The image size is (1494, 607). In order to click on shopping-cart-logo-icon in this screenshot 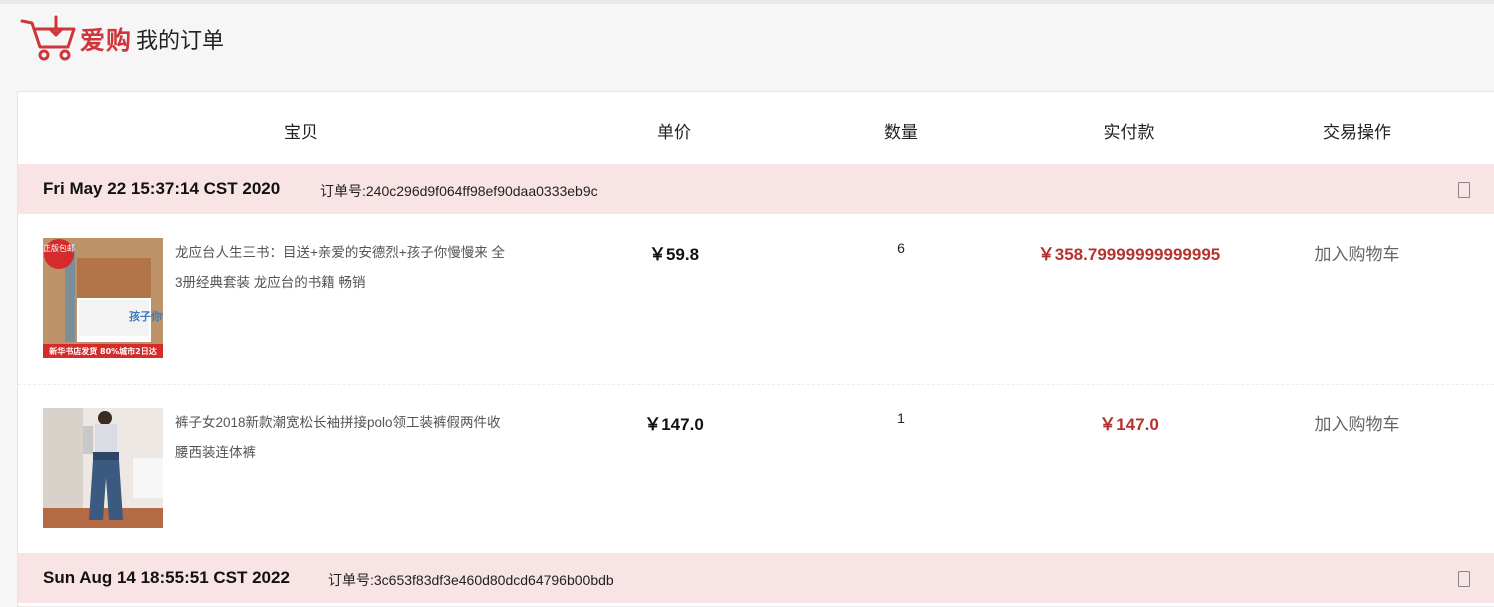, I will do `click(48, 38)`.